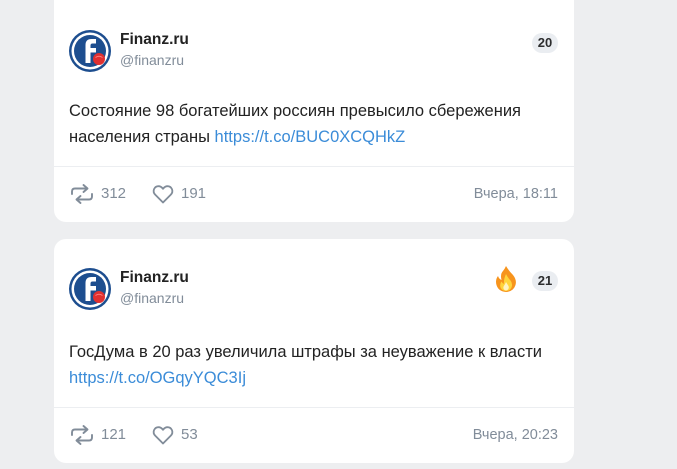  What do you see at coordinates (313, 194) in the screenshot?
I see `post-footer: 312 191 Вчера, 18:11` at bounding box center [313, 194].